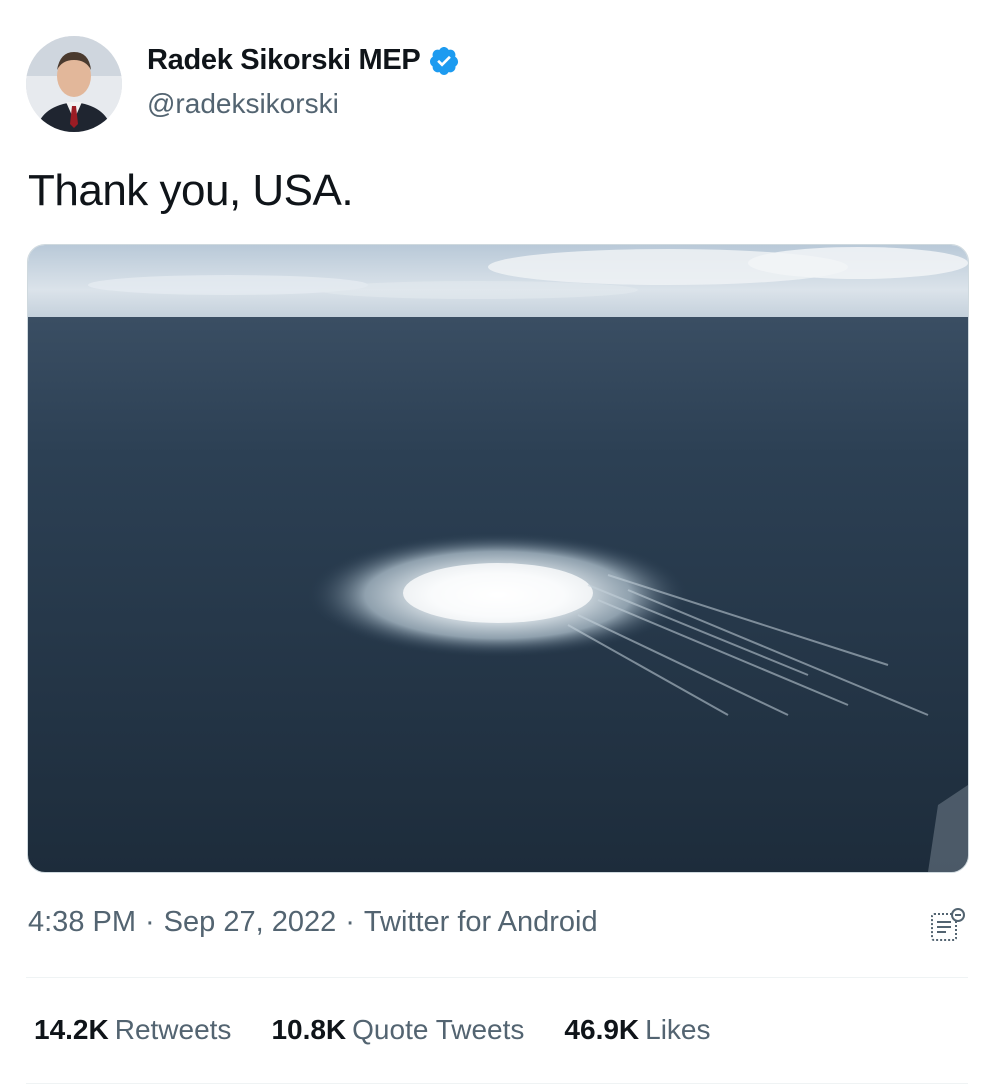 The image size is (994, 1088). I want to click on avatar-photo, so click(74, 84).